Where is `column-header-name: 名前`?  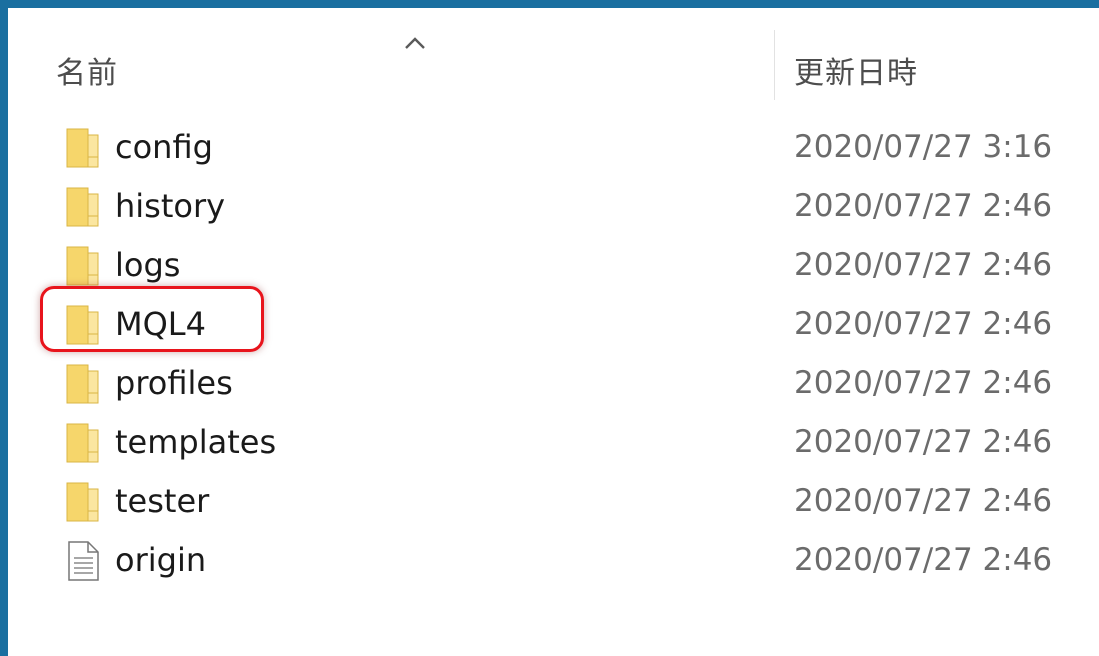 column-header-name: 名前 is located at coordinates (87, 70).